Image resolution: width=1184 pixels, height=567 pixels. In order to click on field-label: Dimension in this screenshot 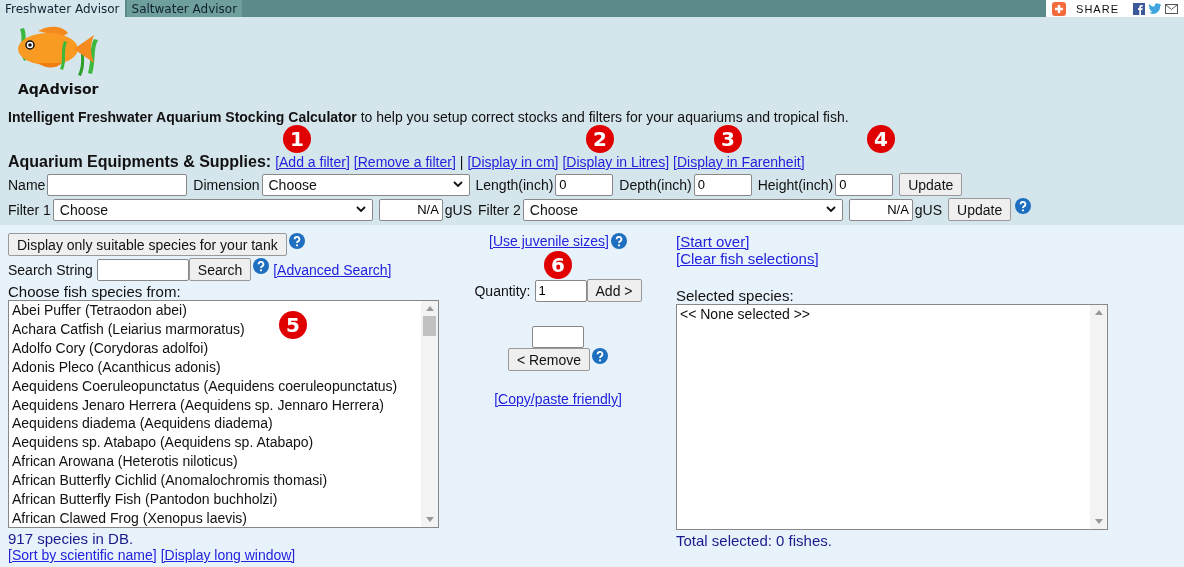, I will do `click(226, 184)`.